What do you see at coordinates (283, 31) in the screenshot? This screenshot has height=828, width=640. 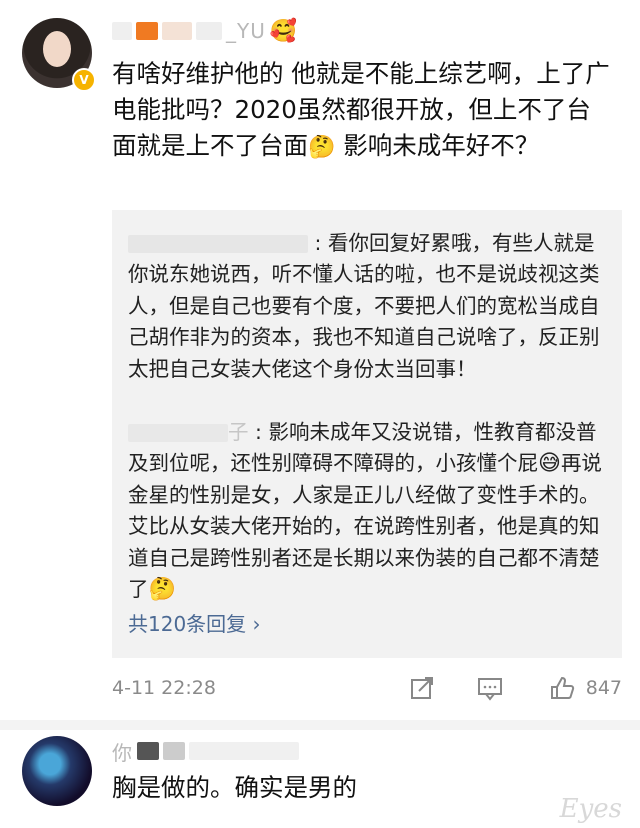 I see `crown-emoji-icon: 🥰` at bounding box center [283, 31].